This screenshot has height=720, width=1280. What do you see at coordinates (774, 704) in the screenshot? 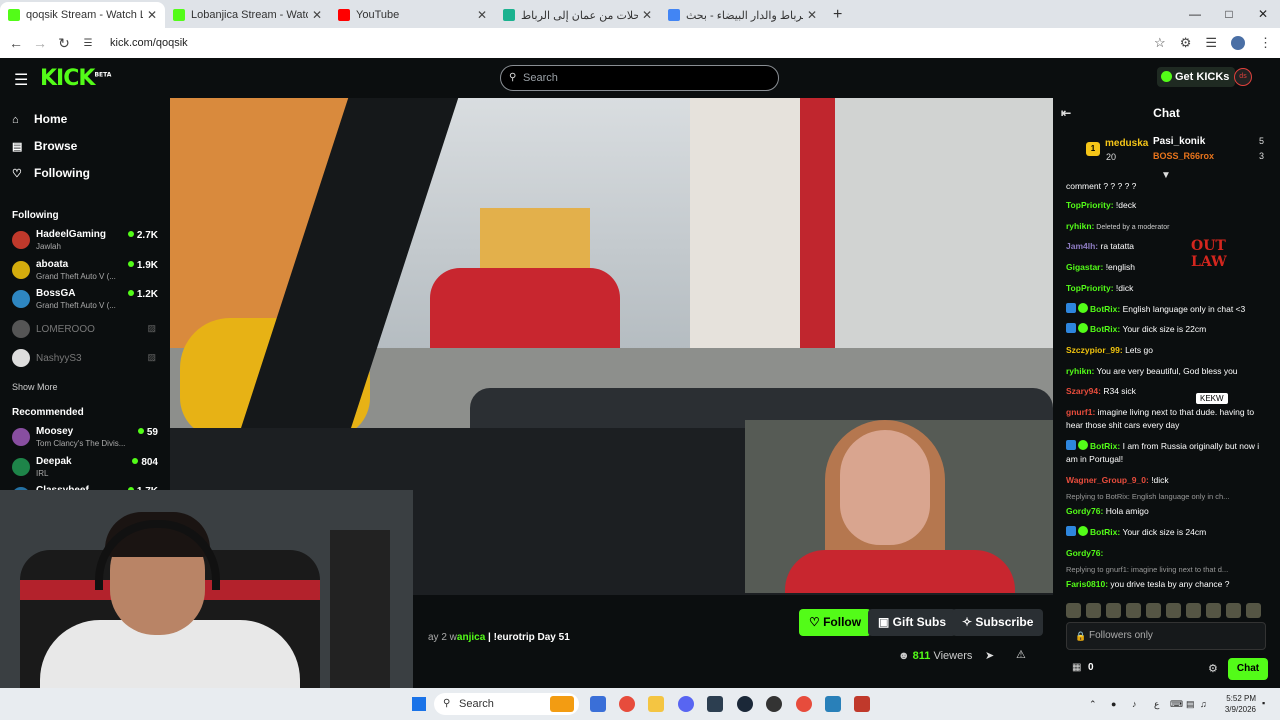
I see `obs-icon` at bounding box center [774, 704].